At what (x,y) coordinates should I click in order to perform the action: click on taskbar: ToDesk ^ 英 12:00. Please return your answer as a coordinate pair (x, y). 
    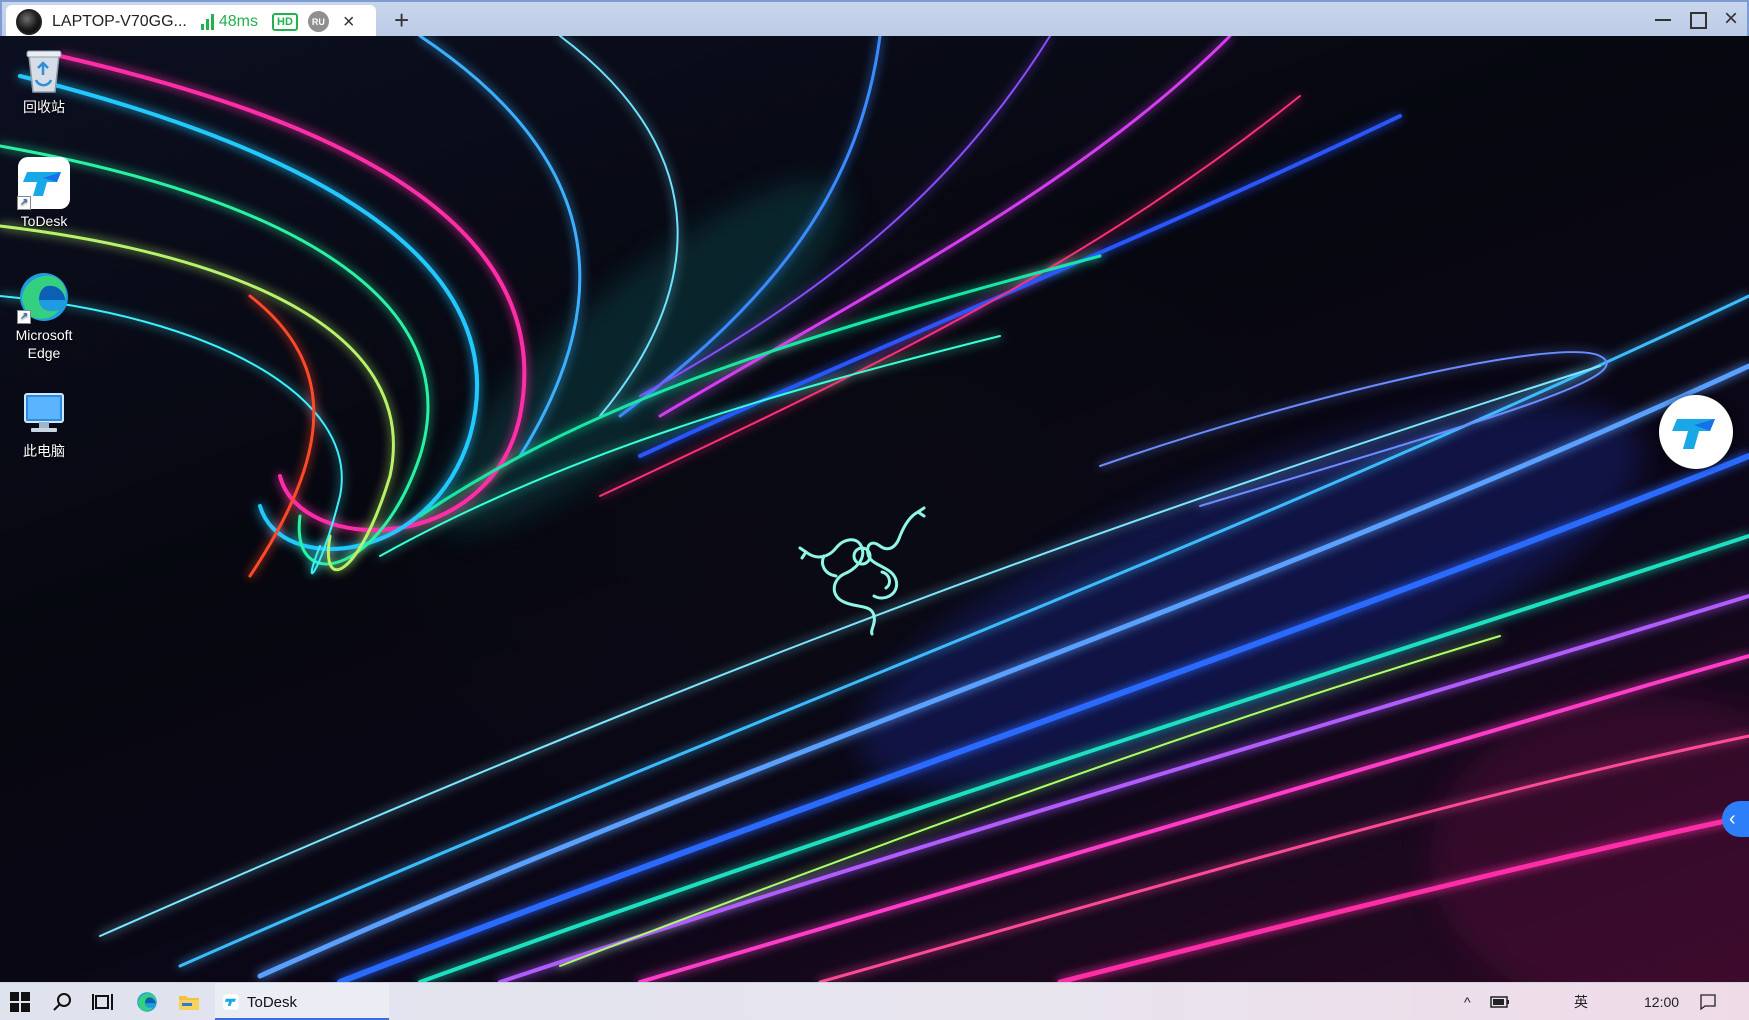
    Looking at the image, I should click on (874, 1001).